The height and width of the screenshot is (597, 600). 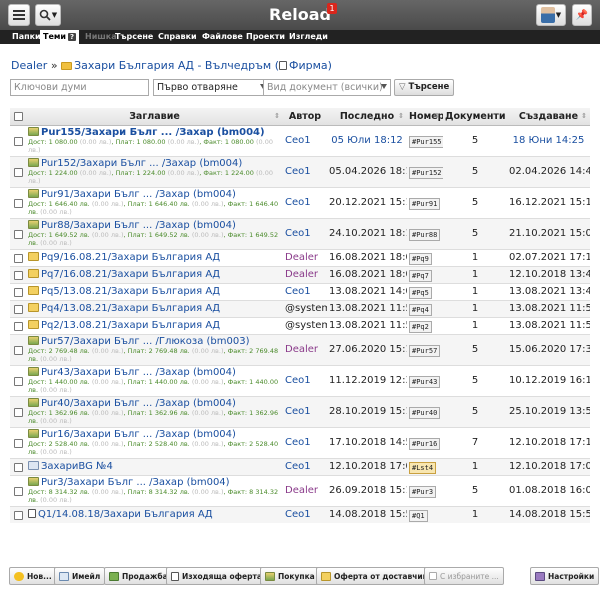 What do you see at coordinates (29, 65) in the screenshot?
I see `breadcrumb-root: Dealer` at bounding box center [29, 65].